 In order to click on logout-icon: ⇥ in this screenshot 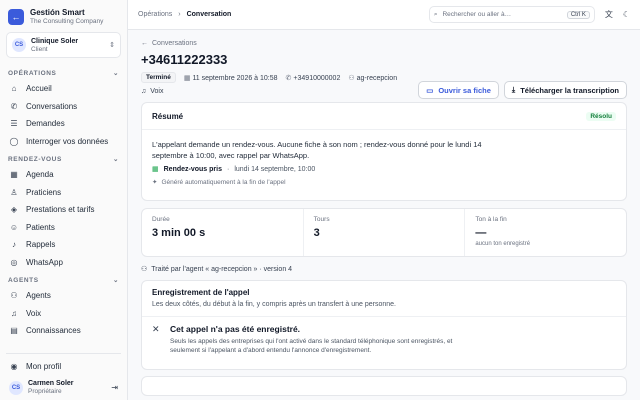, I will do `click(114, 387)`.